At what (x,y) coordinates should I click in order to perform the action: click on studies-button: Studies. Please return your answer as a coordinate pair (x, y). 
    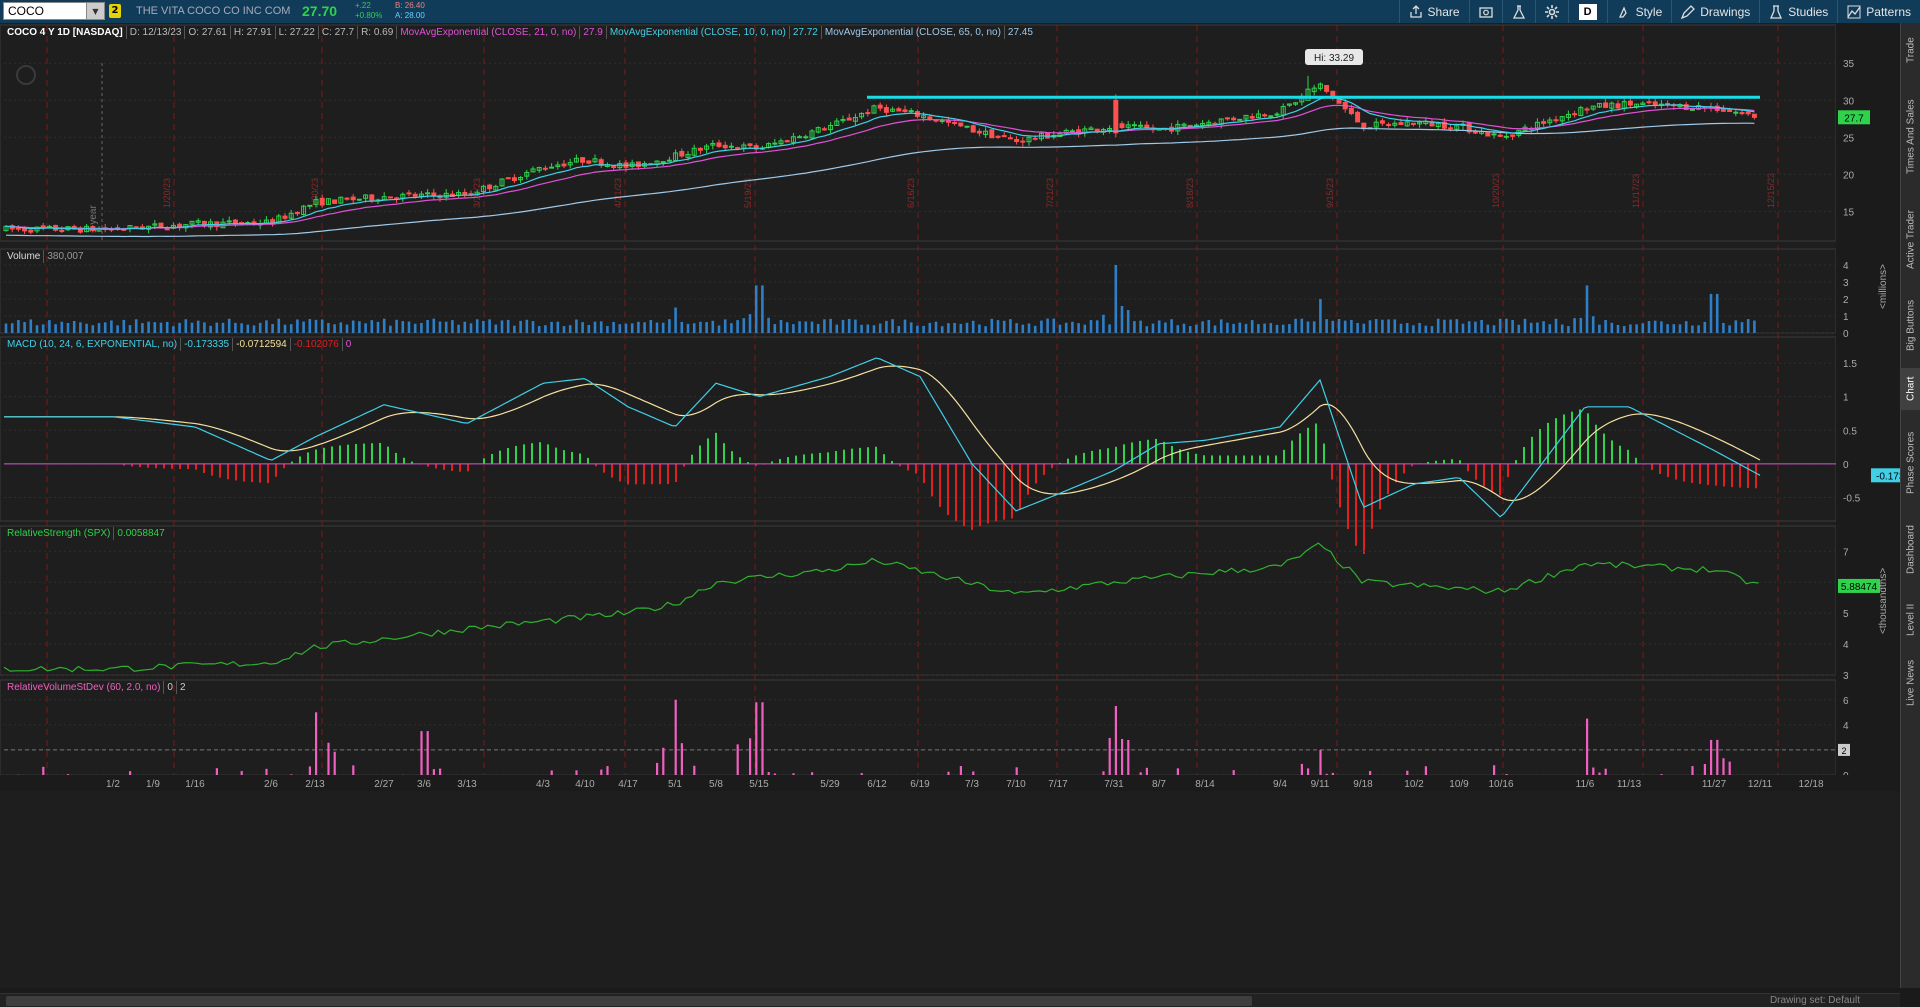
    Looking at the image, I should click on (1798, 11).